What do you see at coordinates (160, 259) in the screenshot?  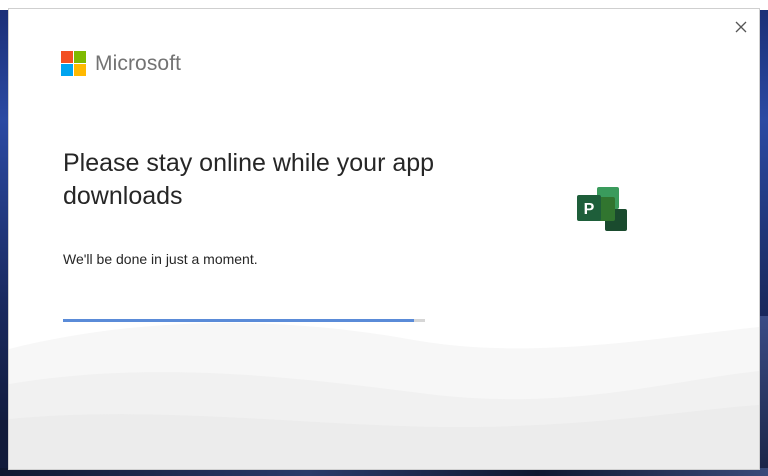 I see `status-message: We'll be done in just a moment.` at bounding box center [160, 259].